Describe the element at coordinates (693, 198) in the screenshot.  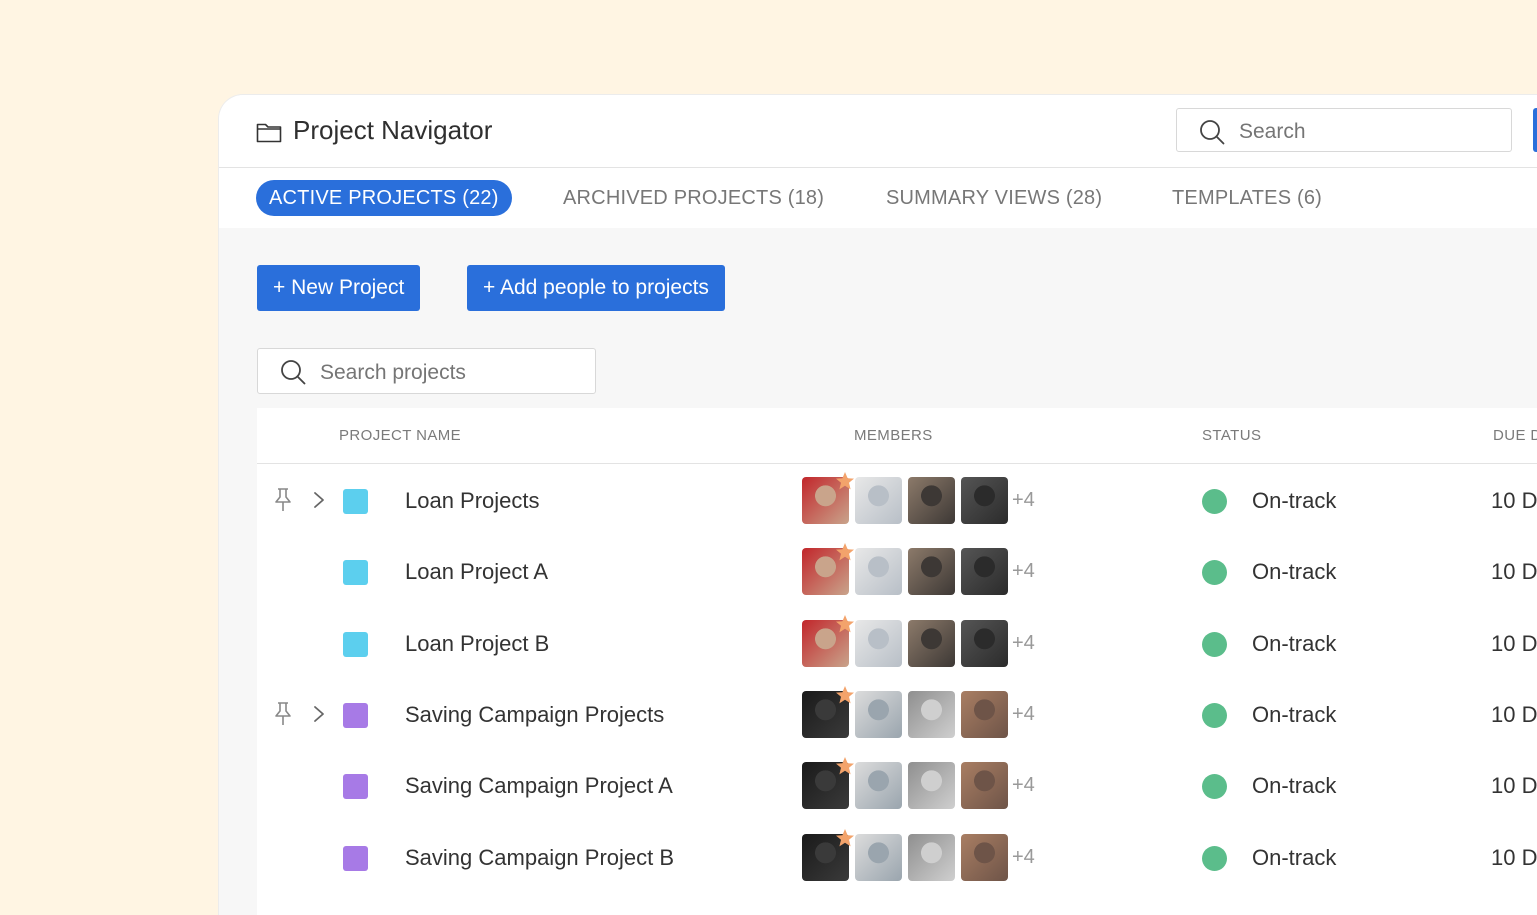
I see `tab-archived-projects: ARCHIVED PROJECTS (18)` at that location.